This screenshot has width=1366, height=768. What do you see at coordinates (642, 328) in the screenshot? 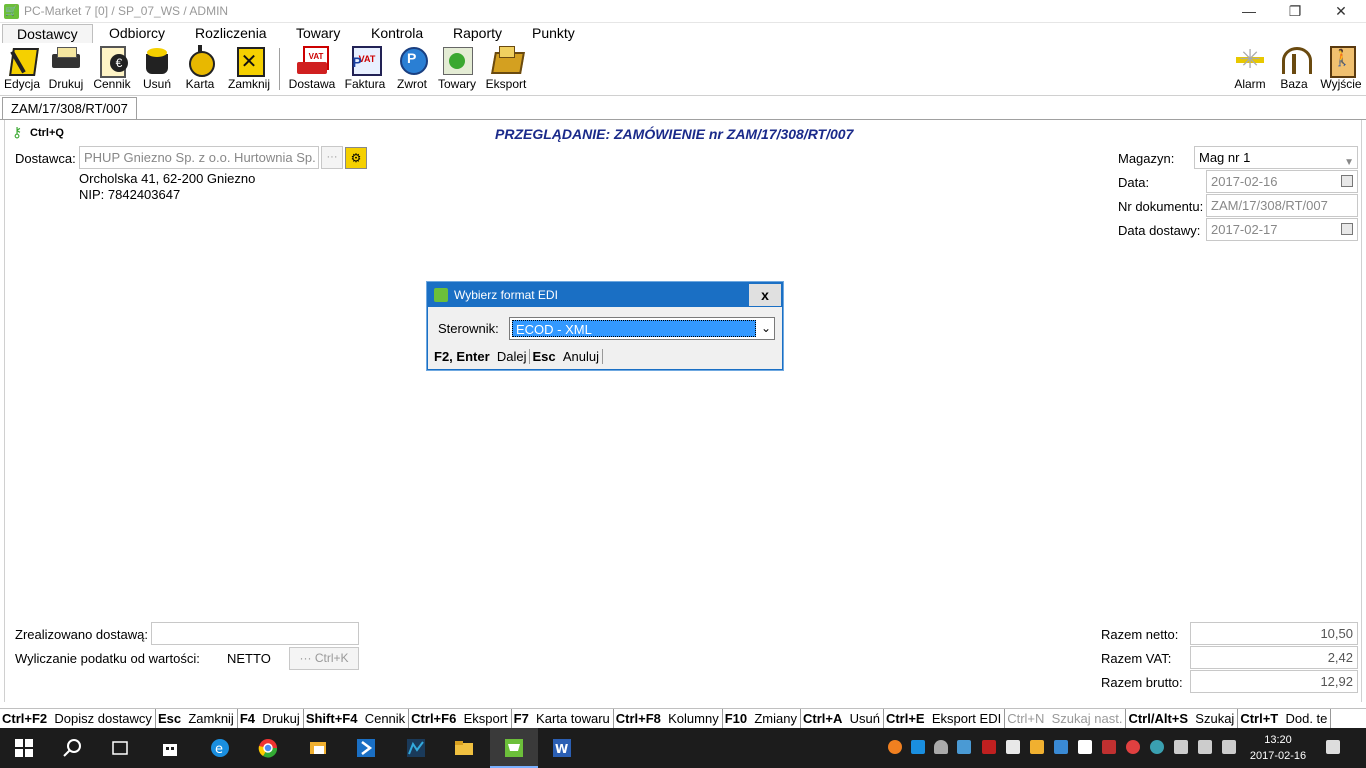
I see `driver-select: ECOD - XML ⌄` at bounding box center [642, 328].